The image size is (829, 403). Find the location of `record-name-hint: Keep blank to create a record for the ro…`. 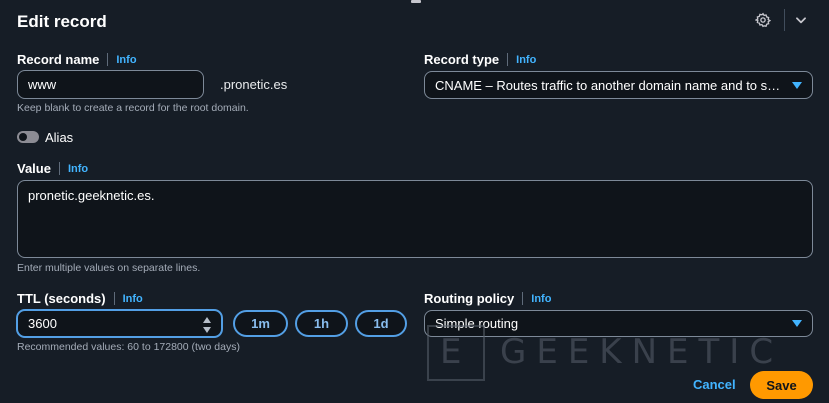

record-name-hint: Keep blank to create a record for the ro… is located at coordinates (133, 108).